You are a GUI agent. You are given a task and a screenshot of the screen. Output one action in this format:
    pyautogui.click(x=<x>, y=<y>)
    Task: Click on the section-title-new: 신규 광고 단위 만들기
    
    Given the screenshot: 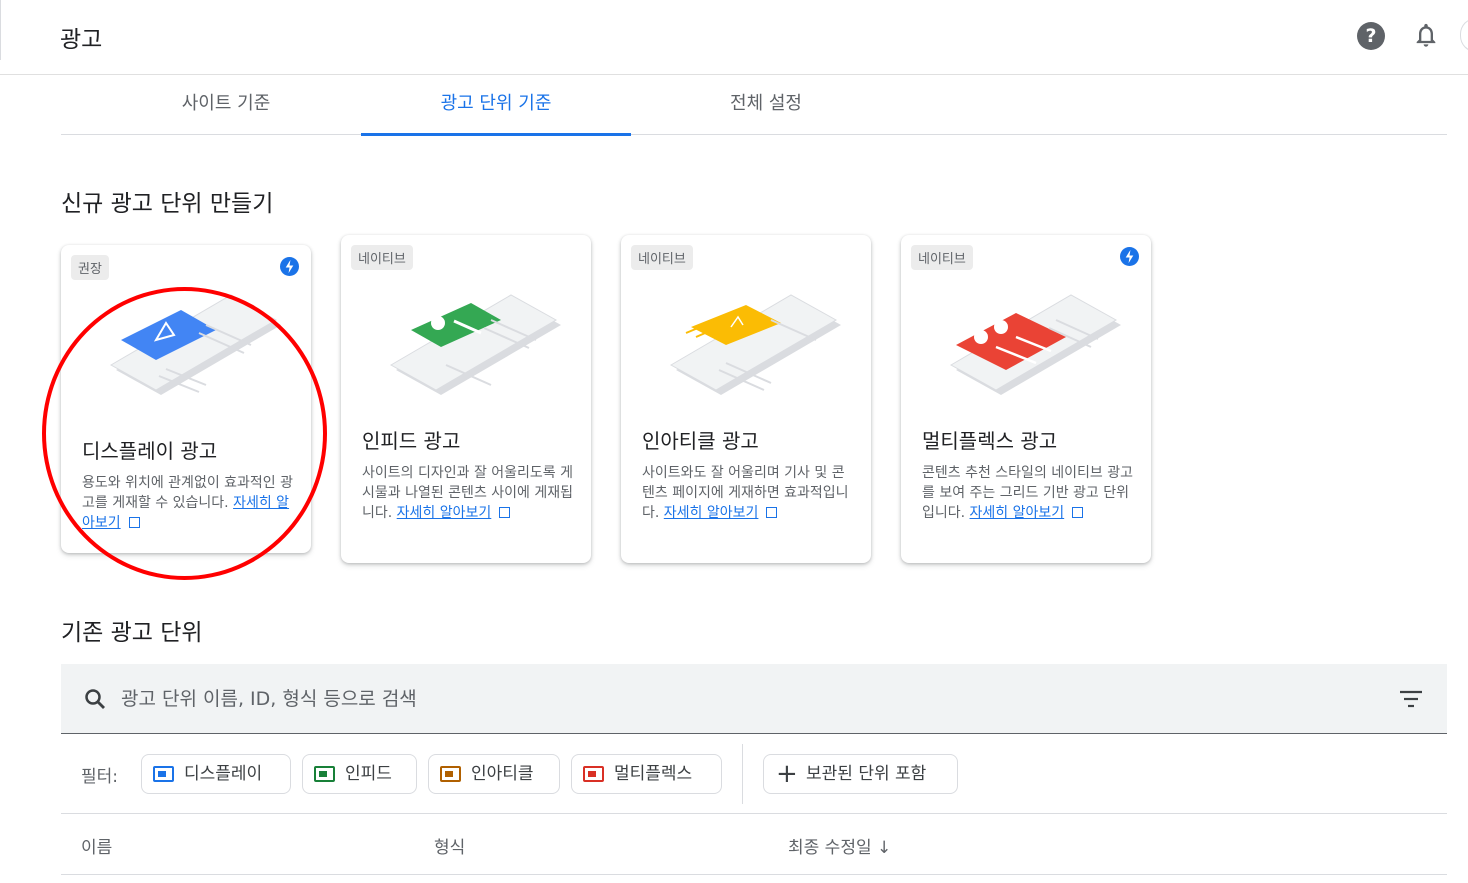 What is the action you would take?
    pyautogui.click(x=167, y=204)
    